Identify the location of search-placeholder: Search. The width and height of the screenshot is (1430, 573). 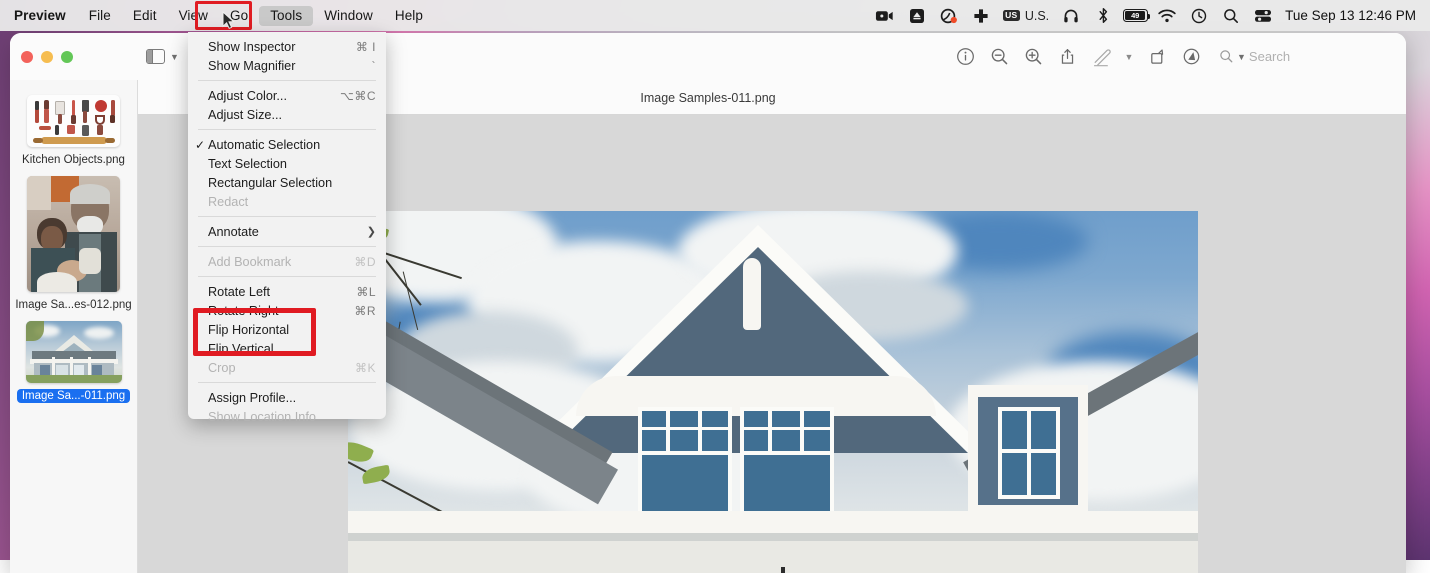
(1269, 56).